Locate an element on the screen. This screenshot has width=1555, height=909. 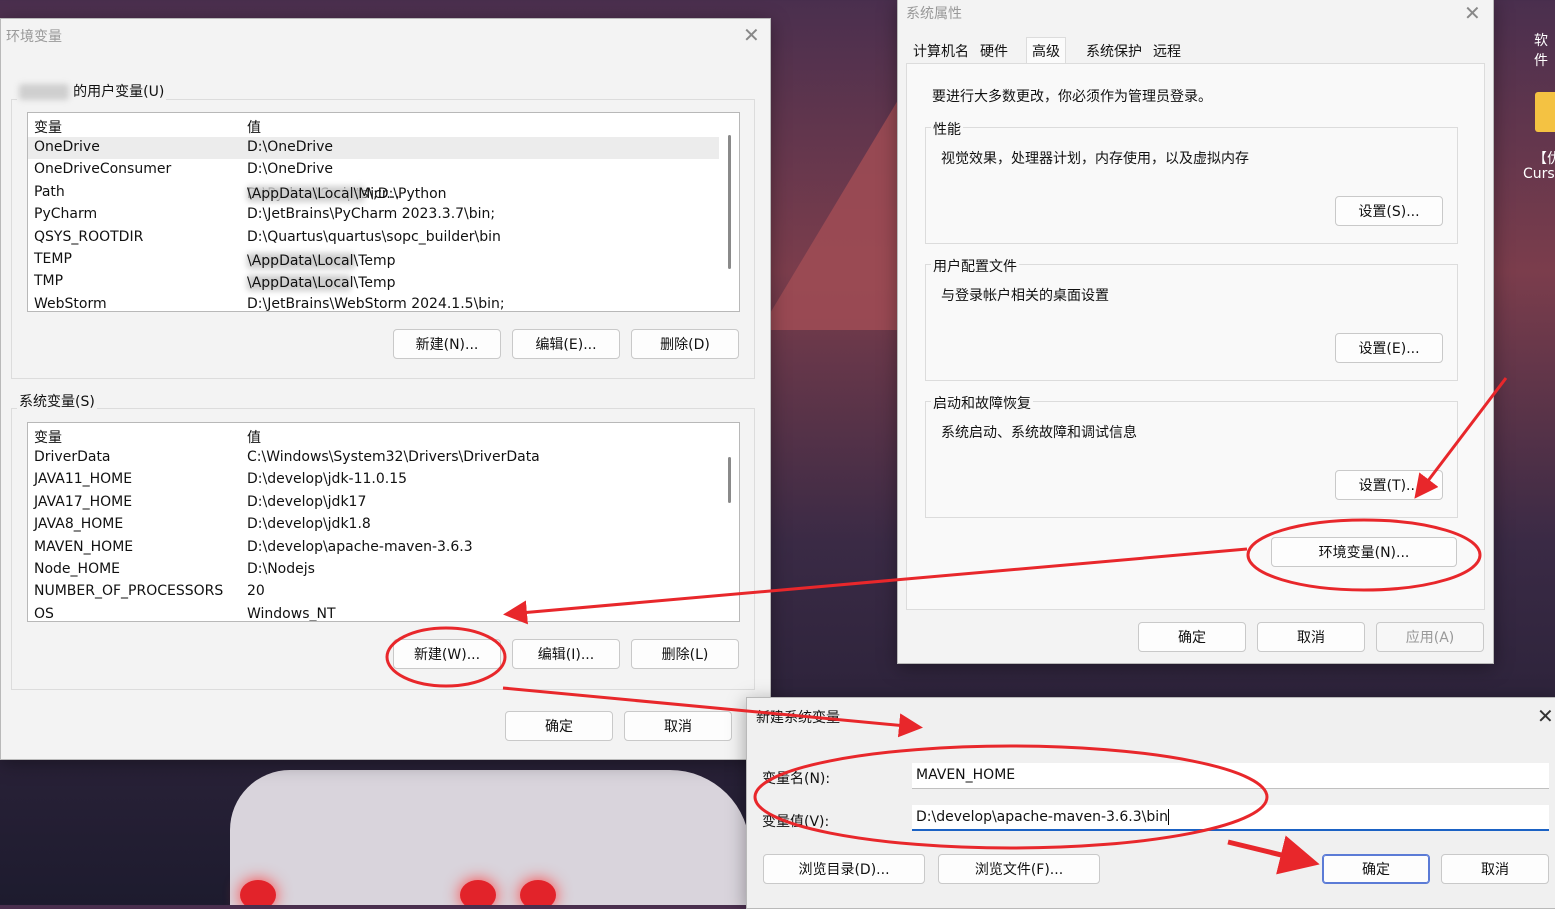
folder-icon is located at coordinates (1545, 112).